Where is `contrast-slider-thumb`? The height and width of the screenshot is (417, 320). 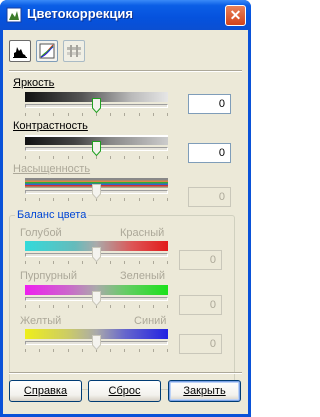
contrast-slider-thumb is located at coordinates (96, 148).